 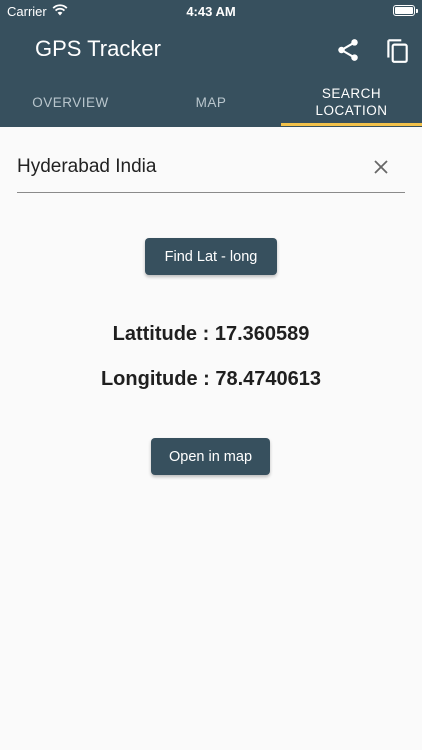 I want to click on close-icon, so click(x=381, y=167).